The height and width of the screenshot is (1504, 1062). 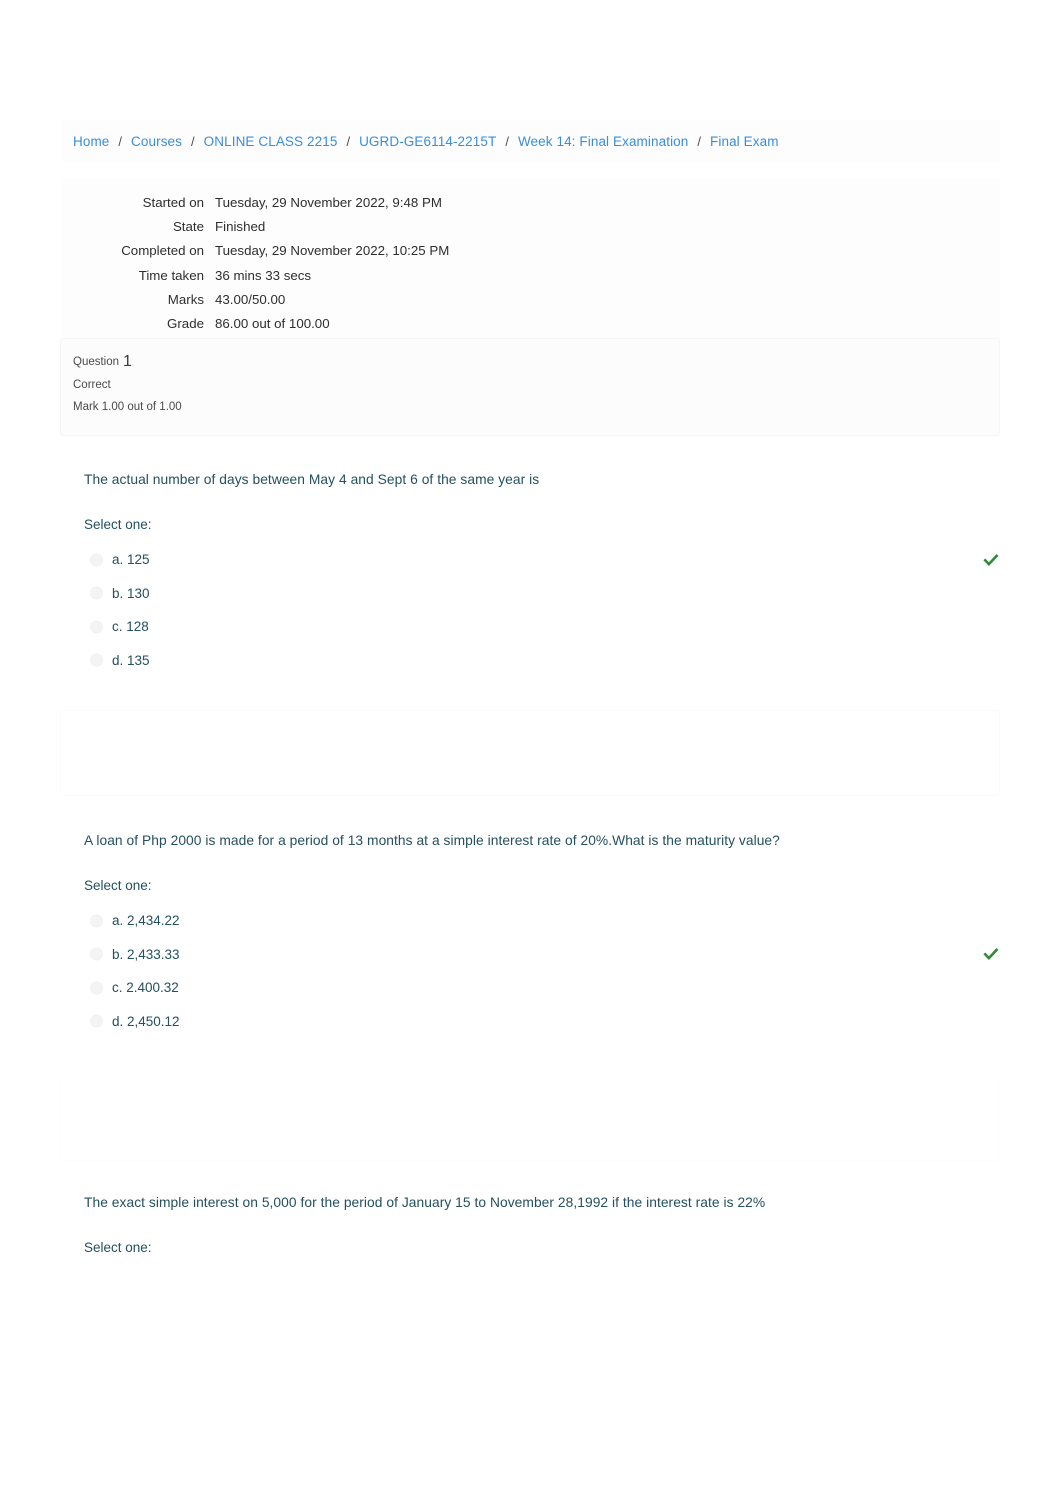 What do you see at coordinates (146, 954) in the screenshot?
I see `answer-label: b. 2,433.33` at bounding box center [146, 954].